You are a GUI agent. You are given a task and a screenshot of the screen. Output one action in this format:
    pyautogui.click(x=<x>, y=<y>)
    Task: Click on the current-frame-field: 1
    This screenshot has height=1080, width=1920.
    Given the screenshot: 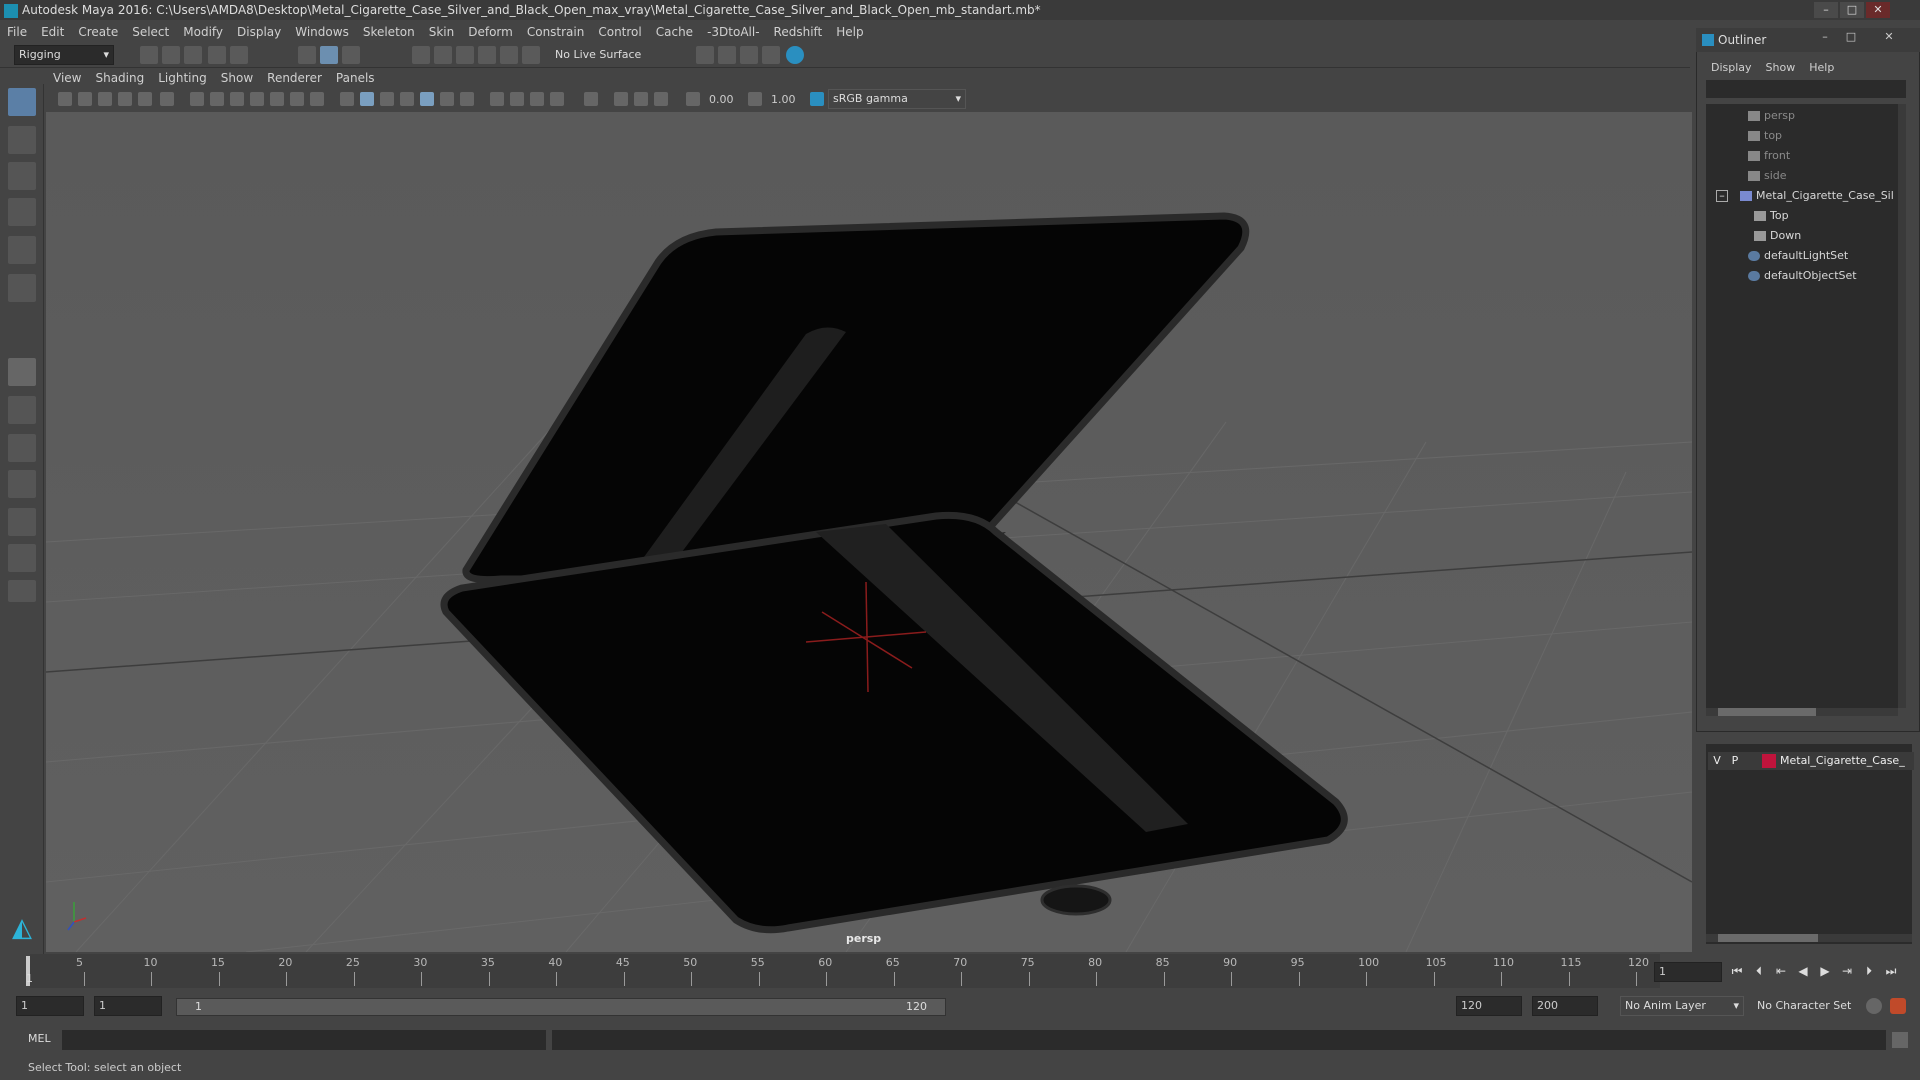 What is the action you would take?
    pyautogui.click(x=1688, y=972)
    